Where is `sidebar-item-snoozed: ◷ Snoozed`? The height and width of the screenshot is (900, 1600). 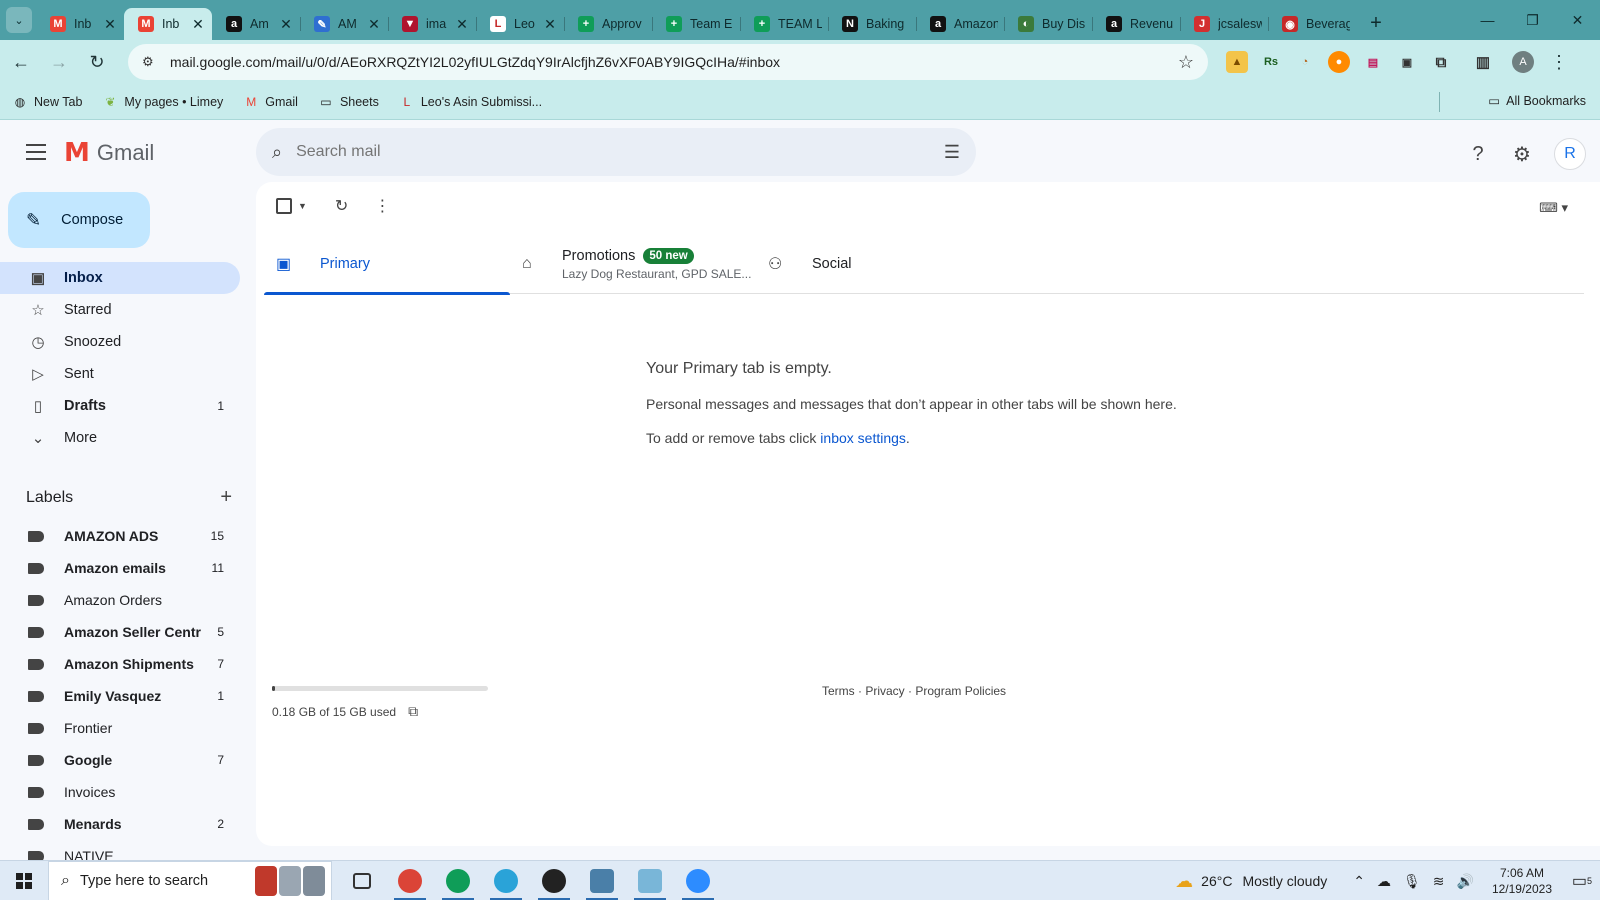 sidebar-item-snoozed: ◷ Snoozed is located at coordinates (120, 342).